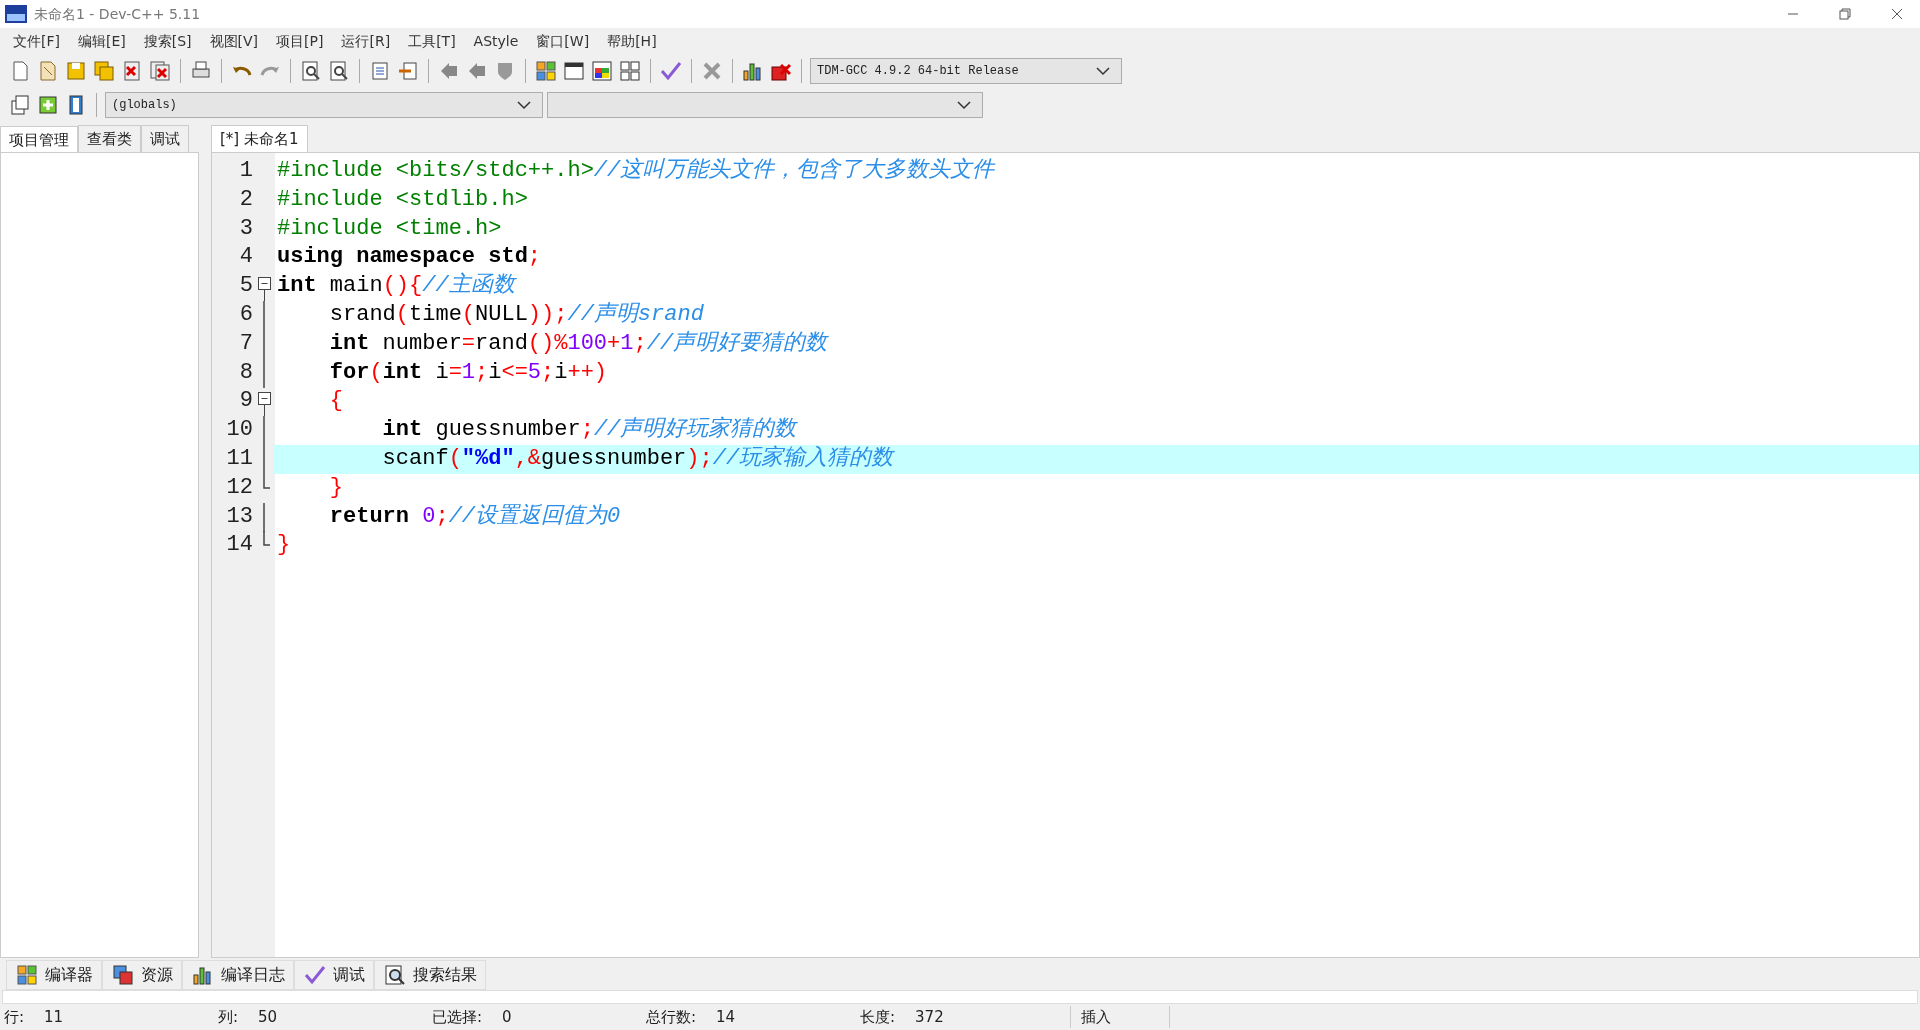  I want to click on code-line: int guessnumber;//声明好玩家猜的数, so click(590, 430).